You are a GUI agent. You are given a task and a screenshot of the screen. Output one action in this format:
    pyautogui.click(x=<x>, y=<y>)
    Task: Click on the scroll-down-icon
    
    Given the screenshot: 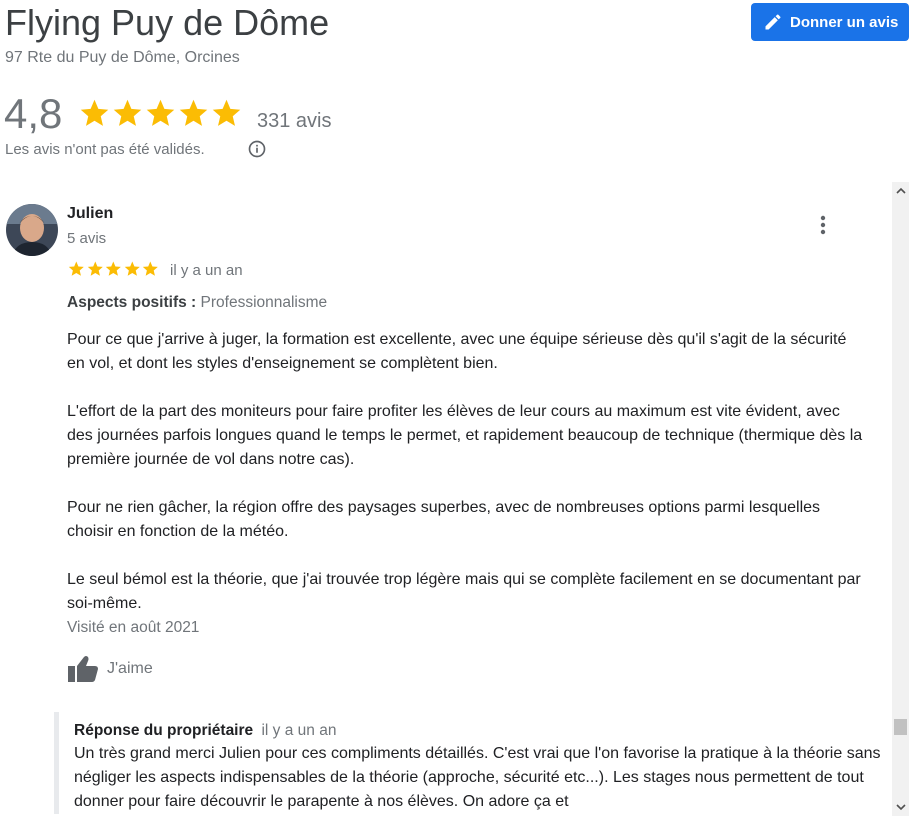 What is the action you would take?
    pyautogui.click(x=900, y=807)
    